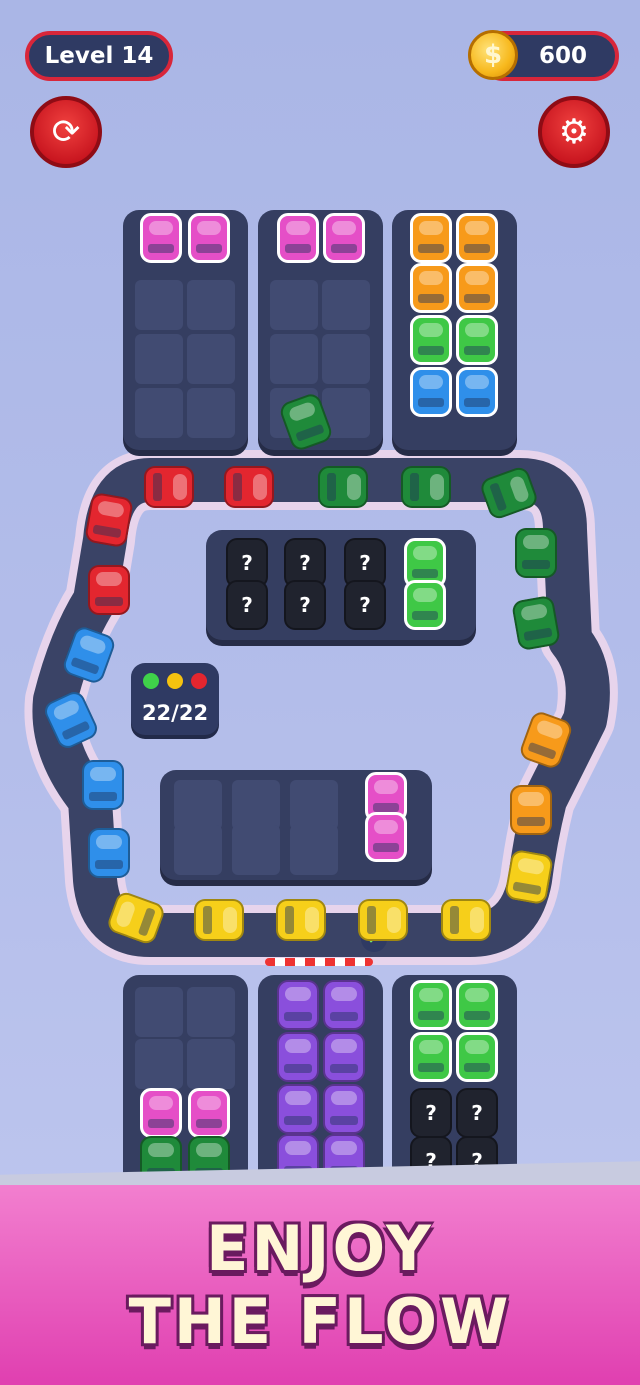  What do you see at coordinates (199, 681) in the screenshot?
I see `red-light-icon` at bounding box center [199, 681].